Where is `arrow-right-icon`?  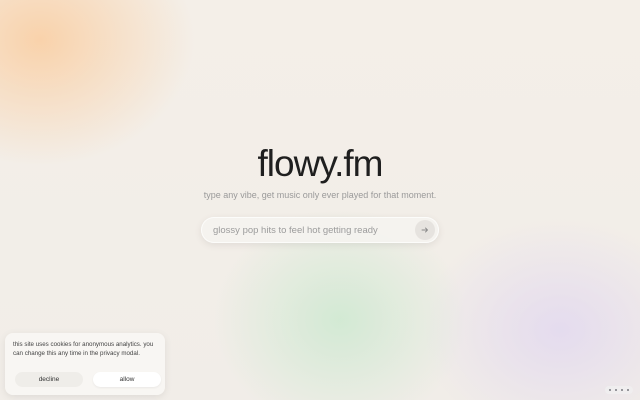 arrow-right-icon is located at coordinates (424, 230).